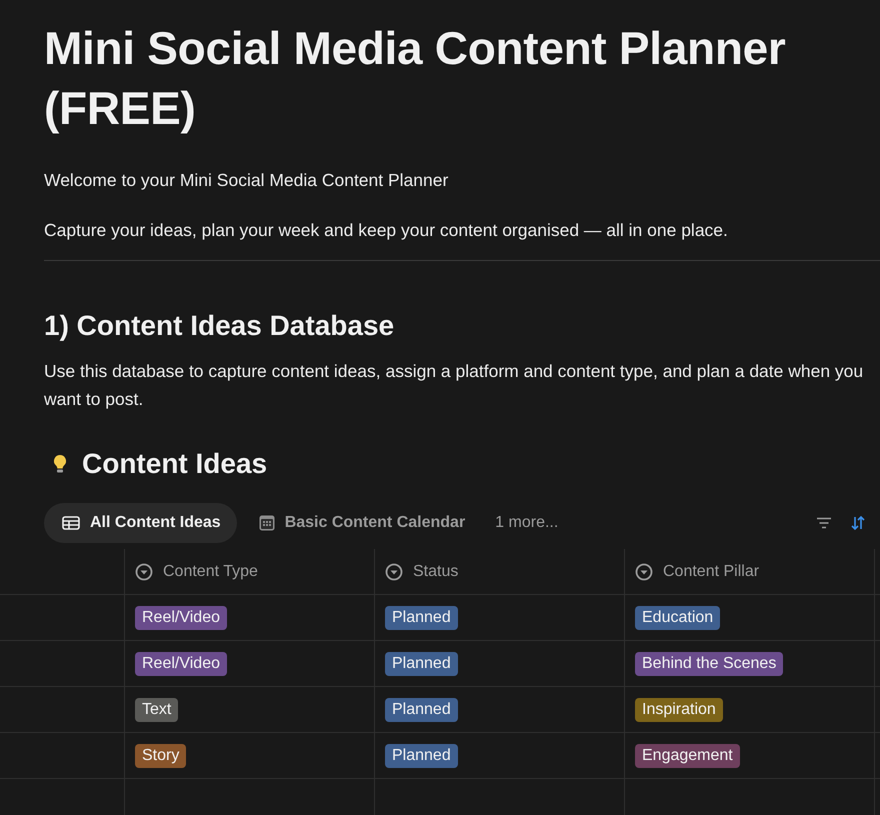 Image resolution: width=880 pixels, height=815 pixels. Describe the element at coordinates (71, 523) in the screenshot. I see `table-icon` at that location.